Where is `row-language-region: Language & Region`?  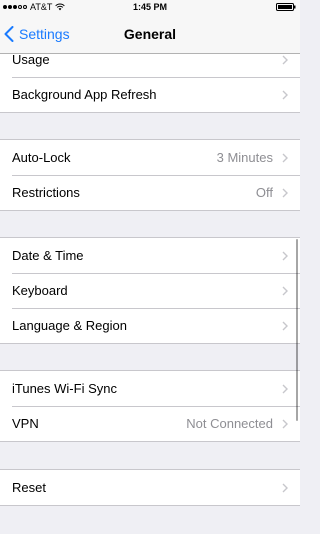 row-language-region: Language & Region is located at coordinates (150, 325).